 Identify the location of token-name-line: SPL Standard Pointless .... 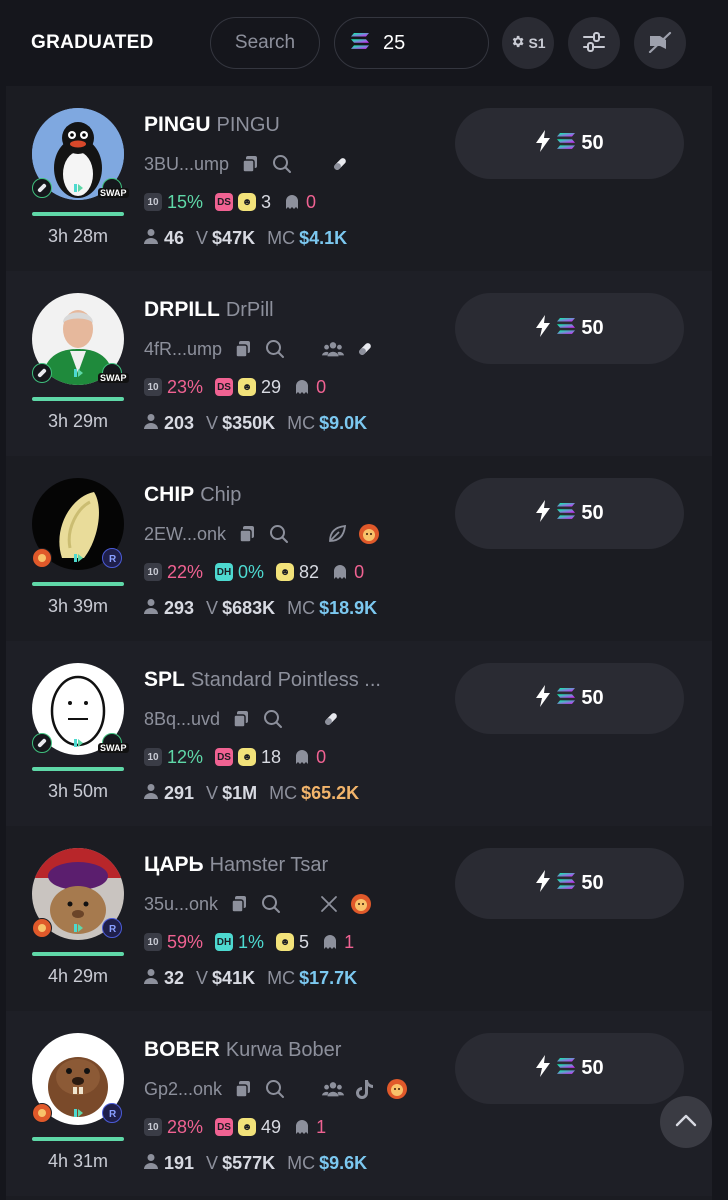
(262, 680).